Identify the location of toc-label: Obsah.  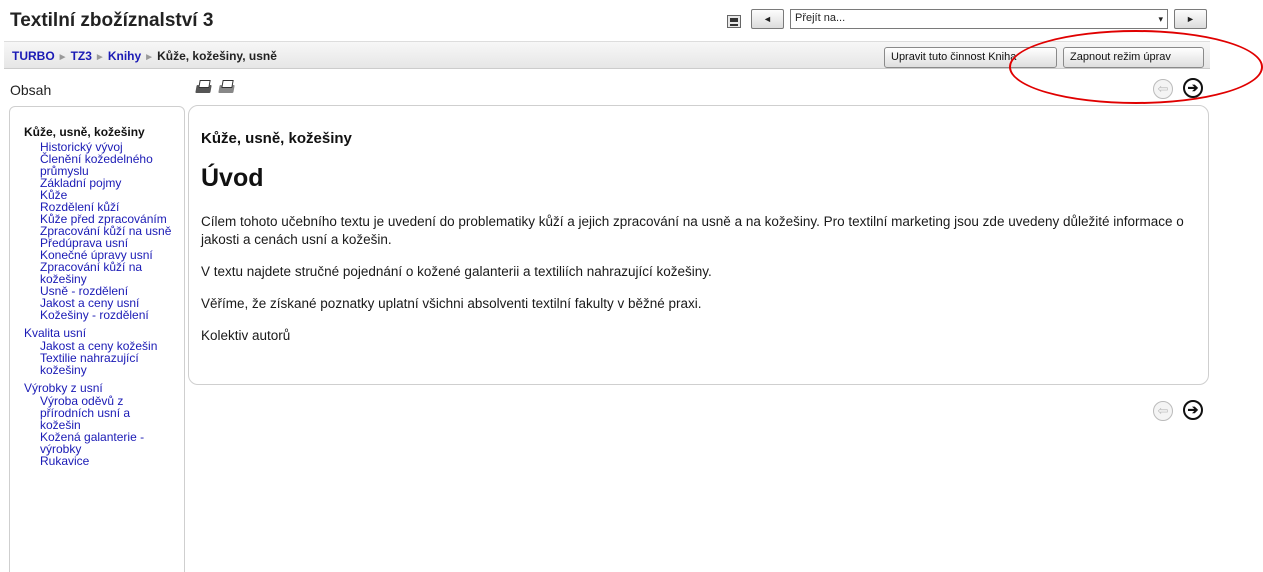
(31, 90).